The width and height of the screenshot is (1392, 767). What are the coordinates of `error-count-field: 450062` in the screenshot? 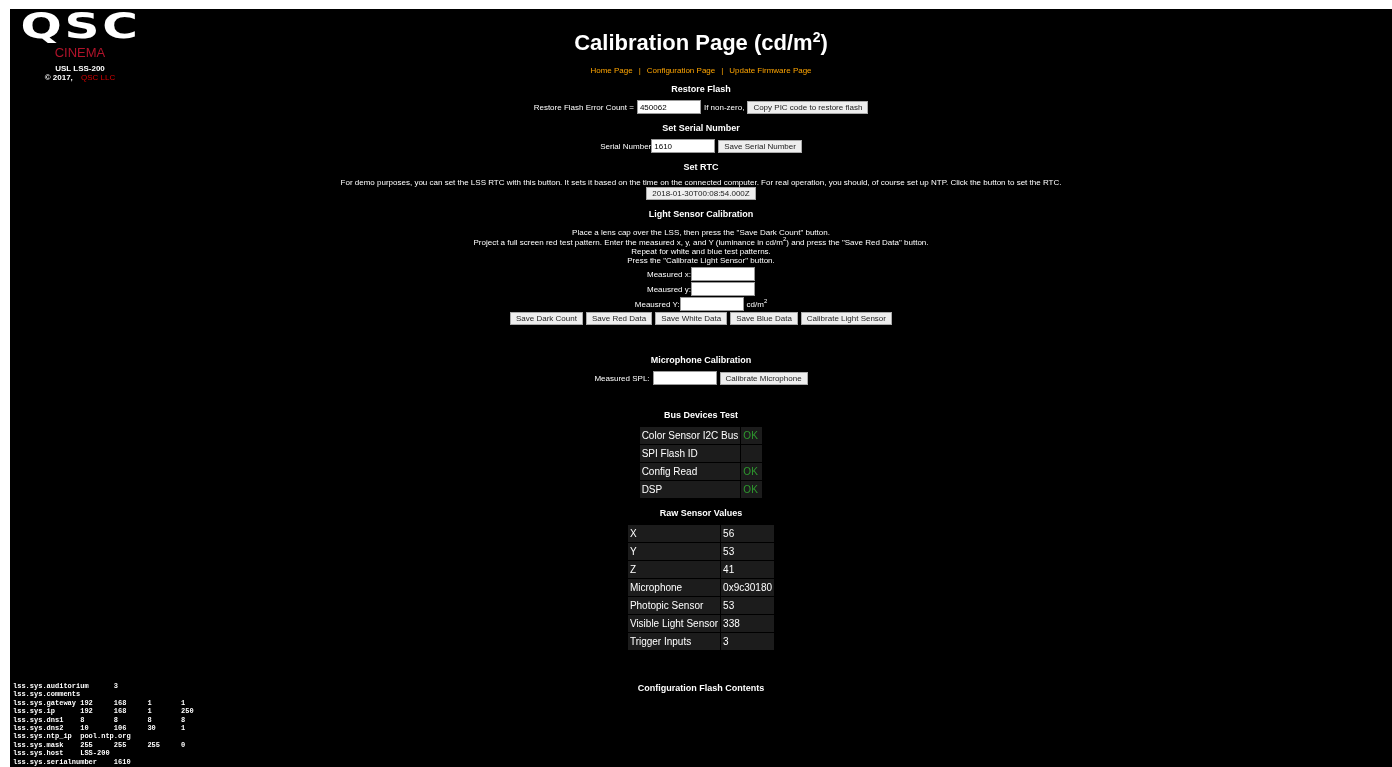 It's located at (668, 107).